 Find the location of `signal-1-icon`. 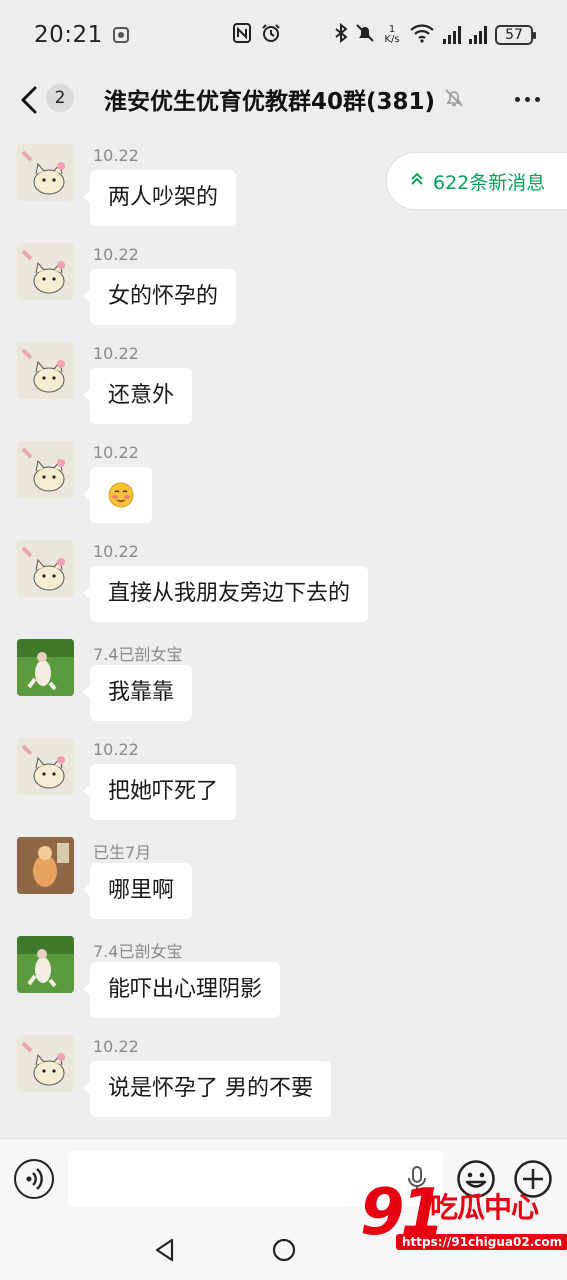

signal-1-icon is located at coordinates (452, 35).